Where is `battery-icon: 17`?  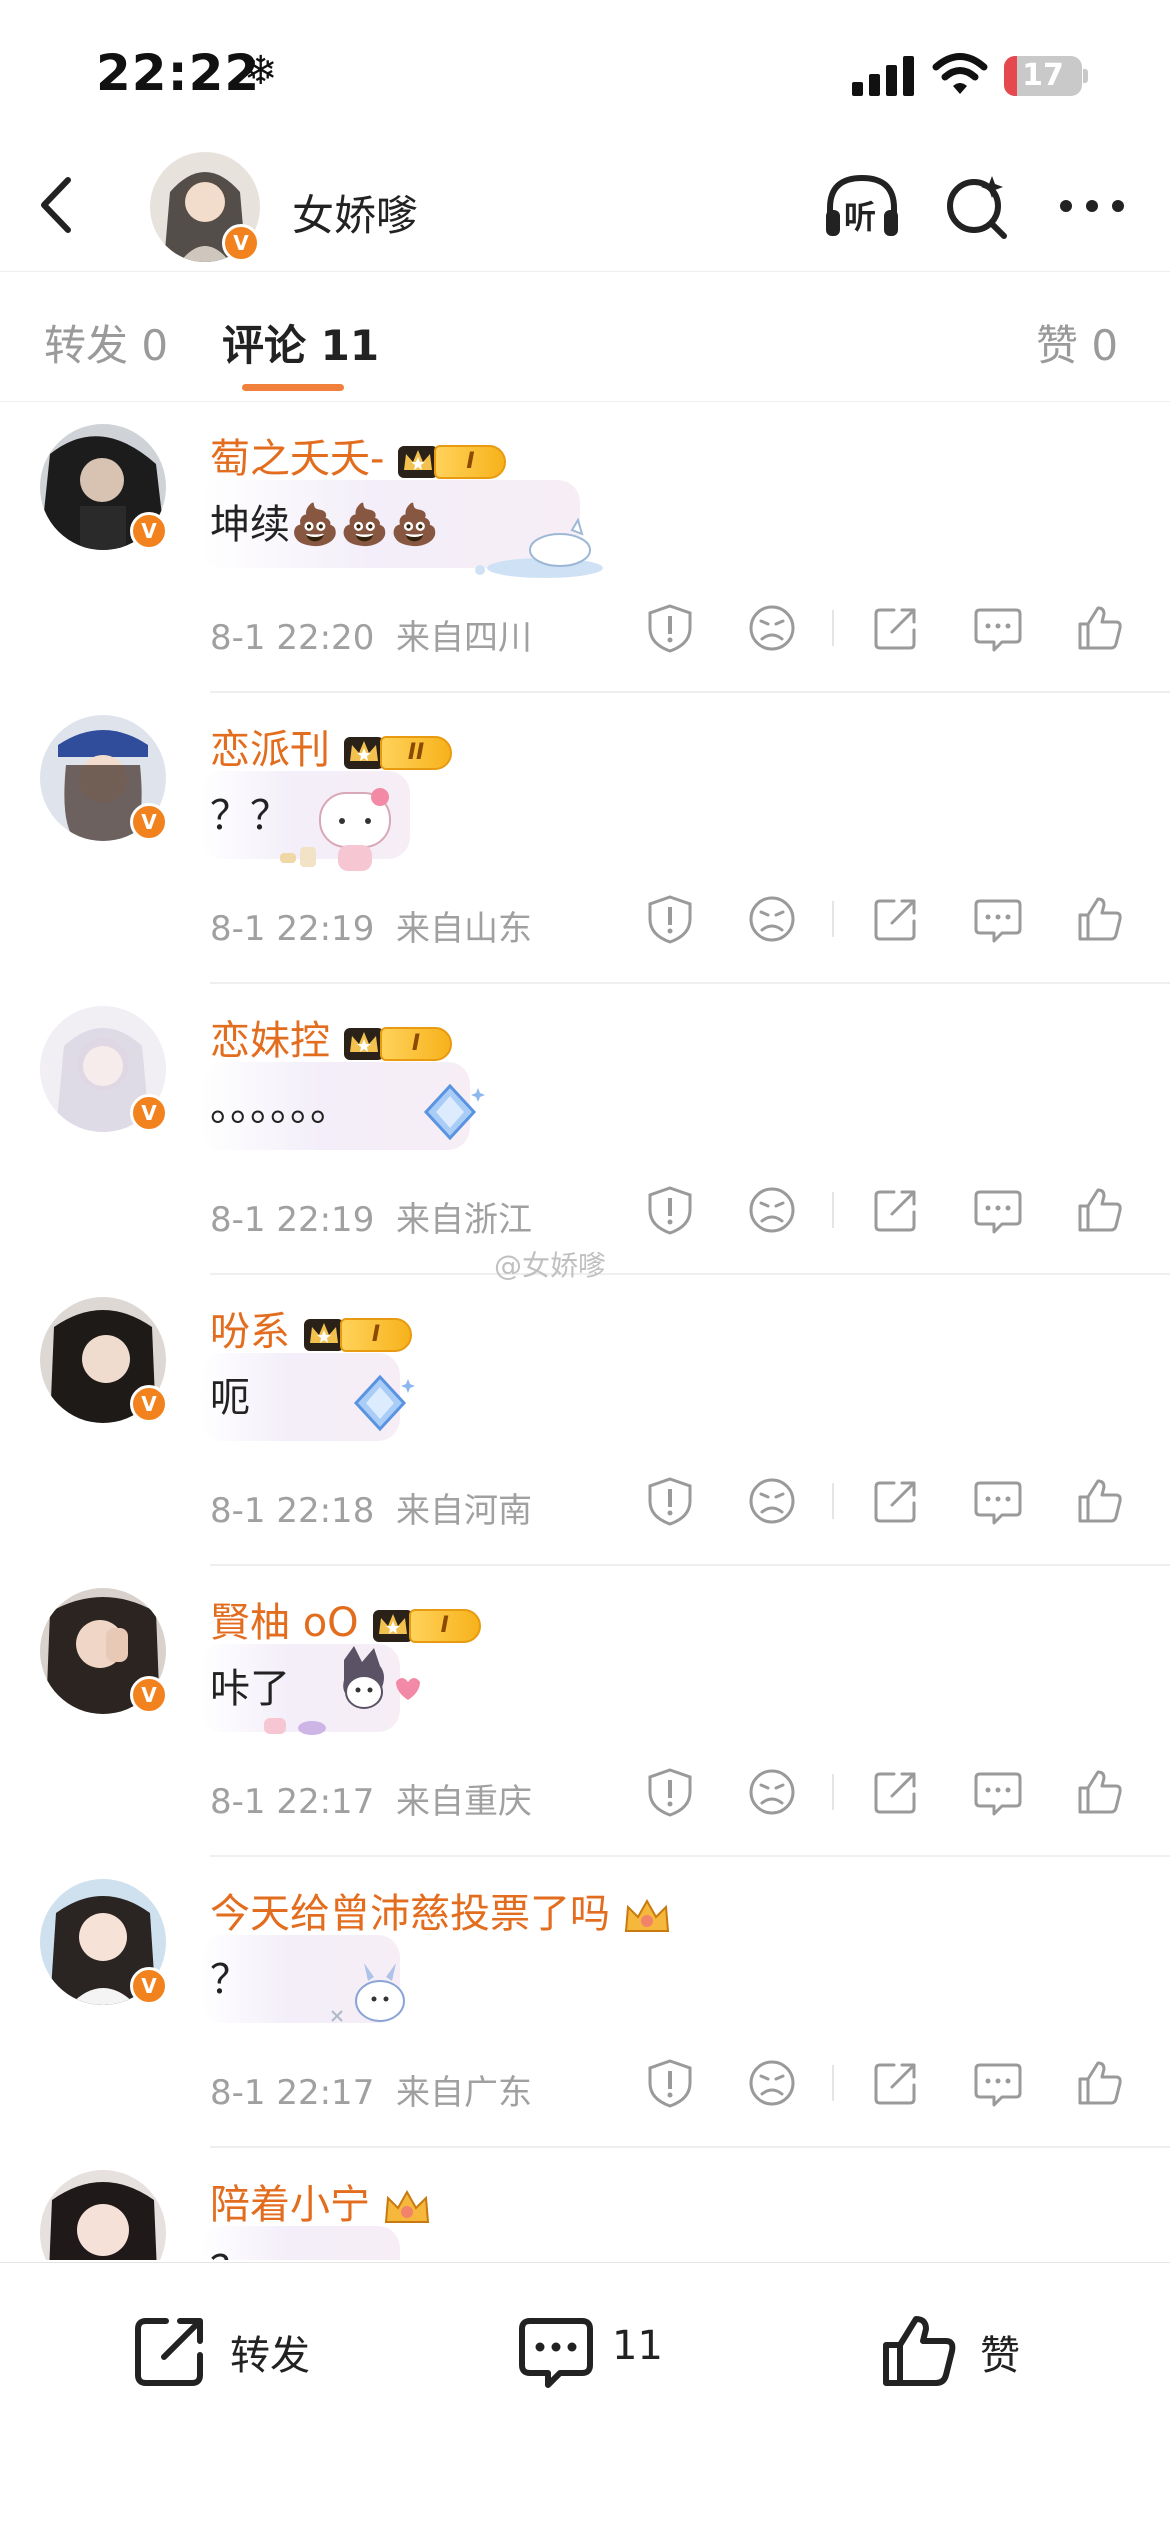 battery-icon: 17 is located at coordinates (1046, 76).